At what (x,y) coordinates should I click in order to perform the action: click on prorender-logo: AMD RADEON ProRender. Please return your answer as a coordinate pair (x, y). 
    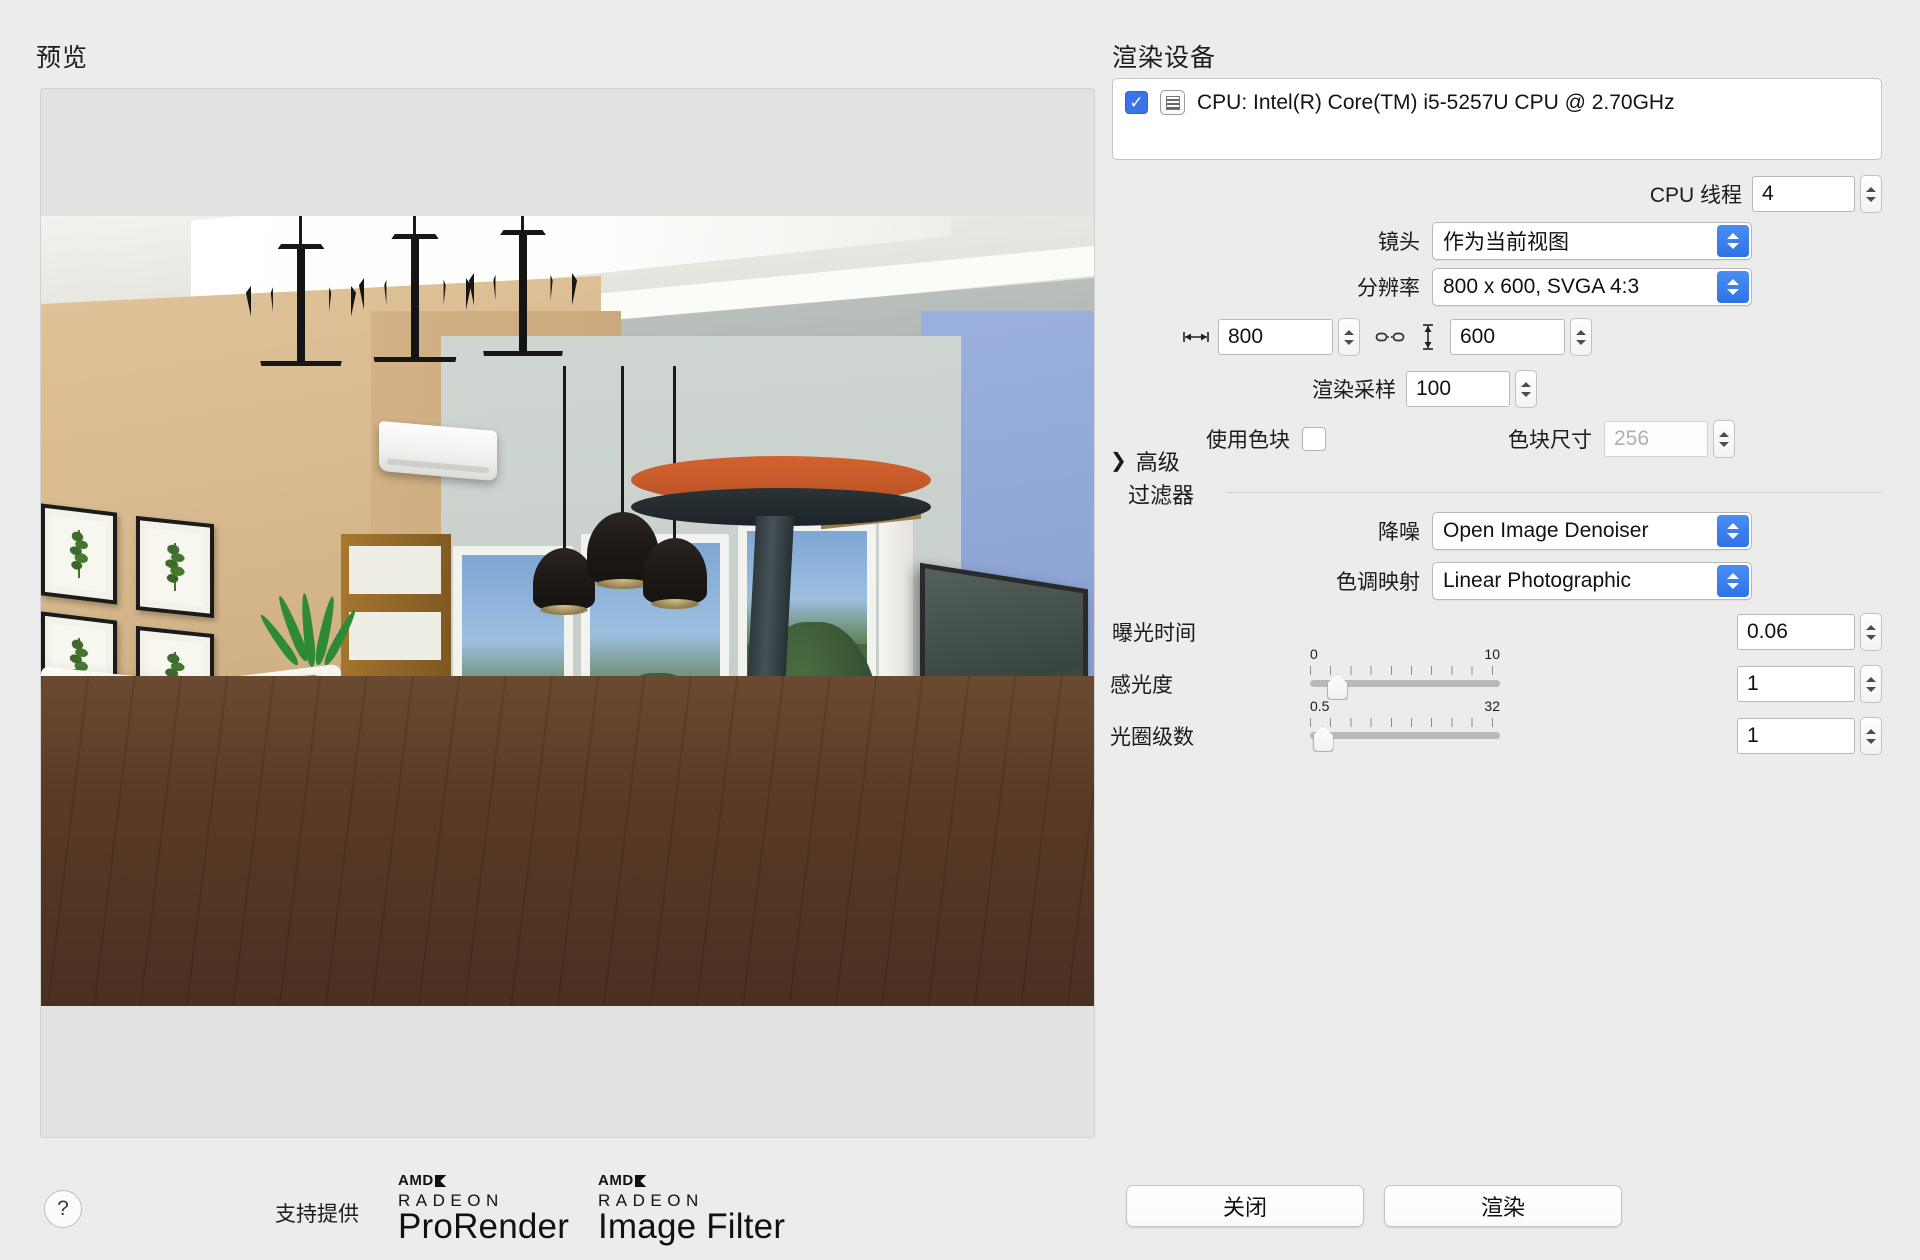
    Looking at the image, I should click on (483, 1208).